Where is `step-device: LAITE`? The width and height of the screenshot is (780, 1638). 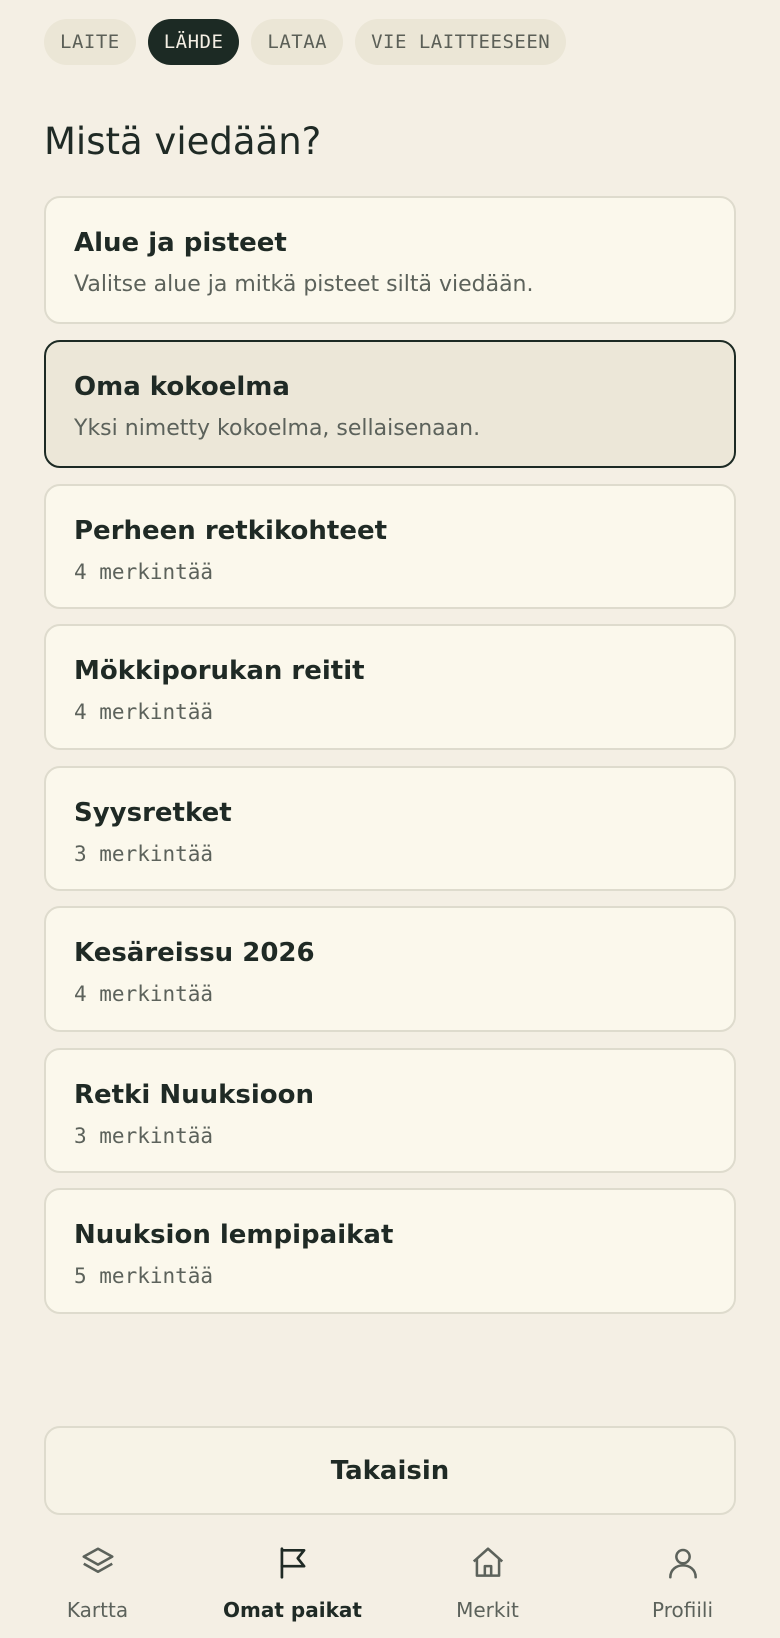
step-device: LAITE is located at coordinates (90, 42).